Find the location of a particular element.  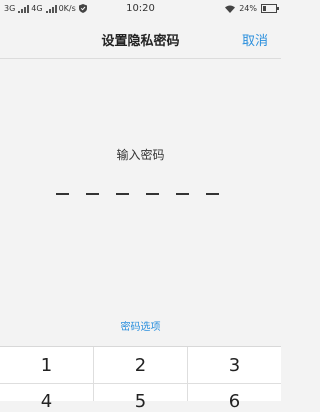

key-1-label: 1 is located at coordinates (46, 365).